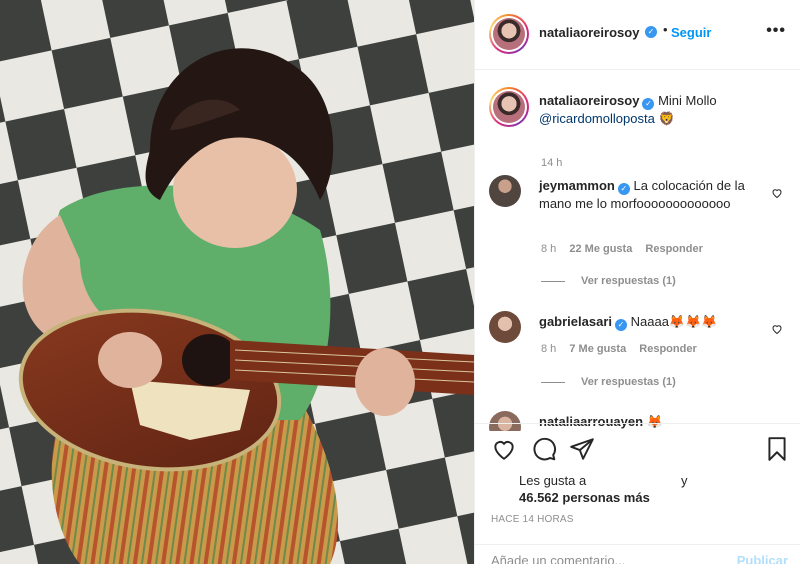 The height and width of the screenshot is (564, 800). What do you see at coordinates (589, 100) in the screenshot?
I see `caption-username: nataliaoreirosoy` at bounding box center [589, 100].